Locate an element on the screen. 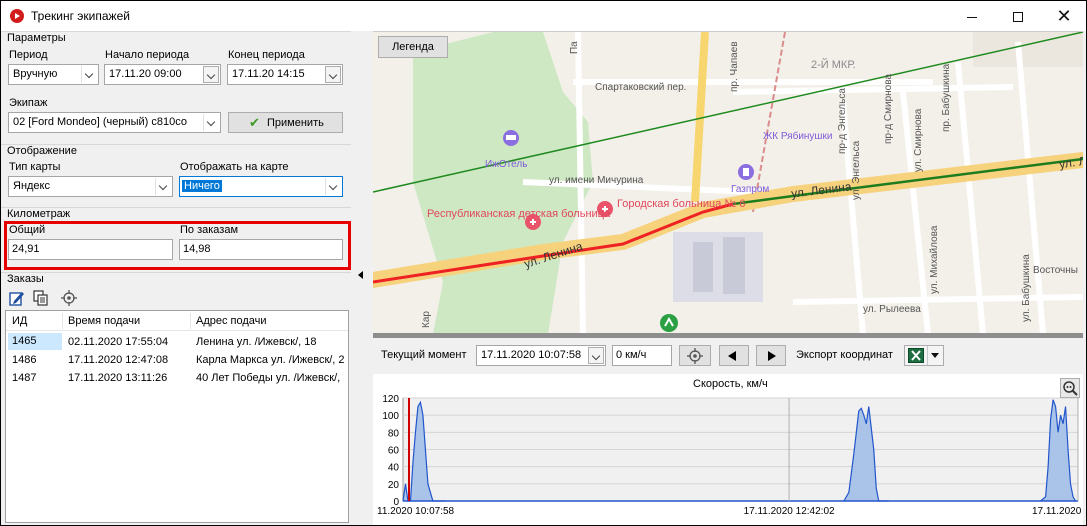  map-label-smirnova-pr: пр-д Смирнова is located at coordinates (888, 108).